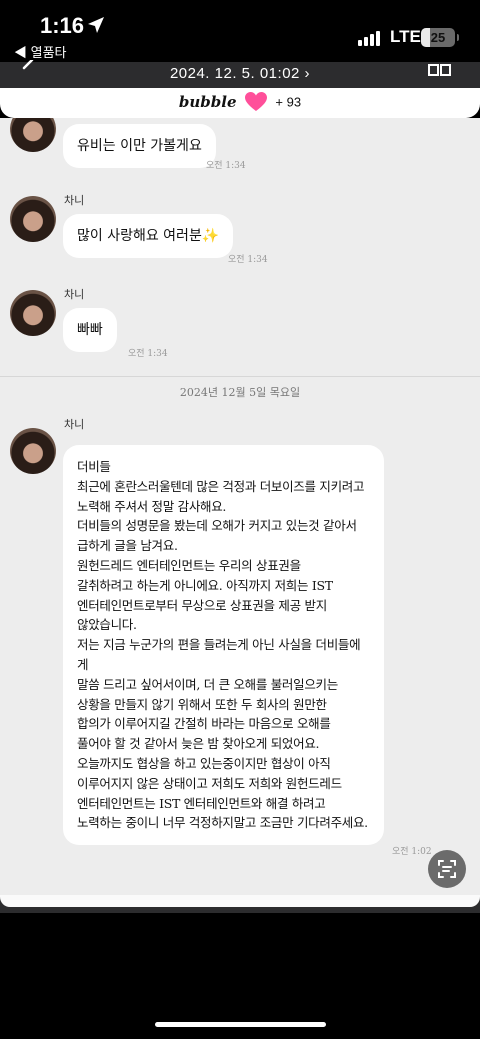 The image size is (480, 1039). I want to click on message-bubble: 빠빠, so click(90, 330).